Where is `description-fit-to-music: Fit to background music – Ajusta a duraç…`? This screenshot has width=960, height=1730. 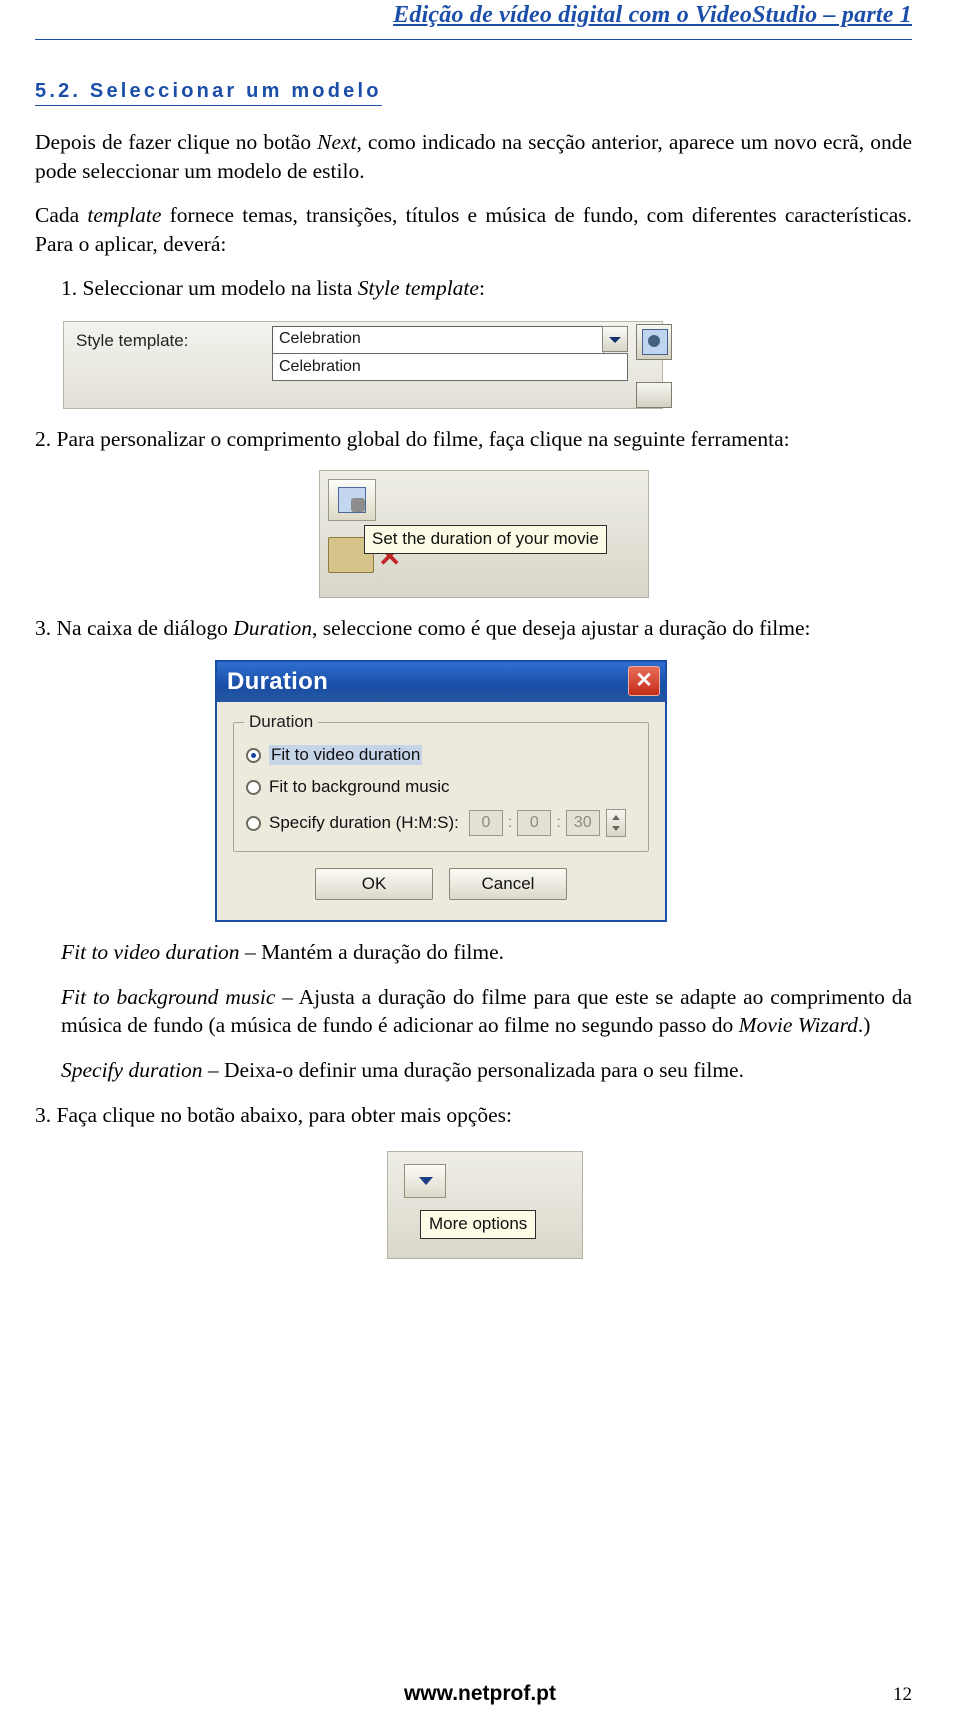
description-fit-to-music: Fit to background music – Ajusta a duraç… is located at coordinates (486, 1011).